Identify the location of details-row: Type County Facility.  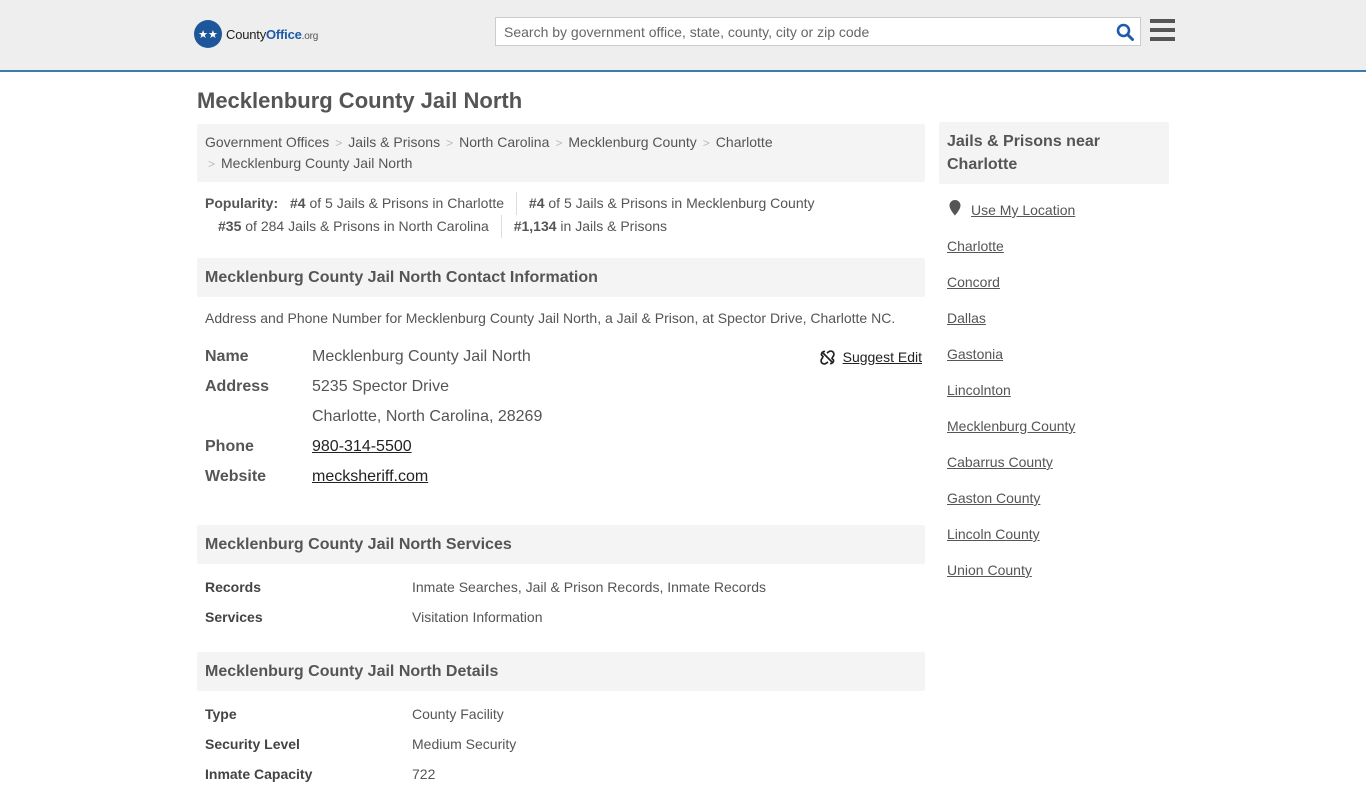
(354, 714).